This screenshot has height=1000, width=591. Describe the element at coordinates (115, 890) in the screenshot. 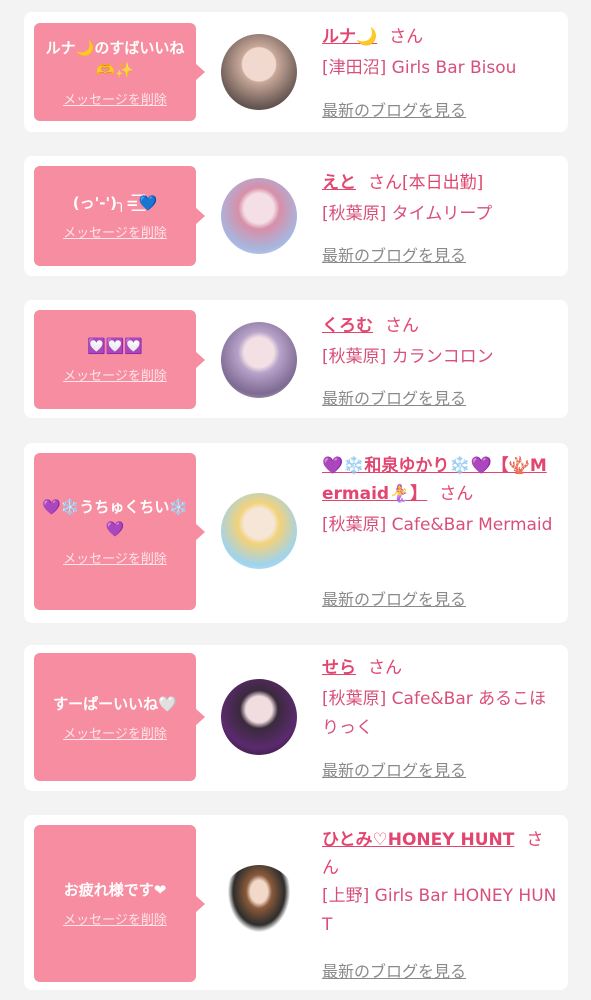

I see `message-text: お疲れ様です❤` at that location.